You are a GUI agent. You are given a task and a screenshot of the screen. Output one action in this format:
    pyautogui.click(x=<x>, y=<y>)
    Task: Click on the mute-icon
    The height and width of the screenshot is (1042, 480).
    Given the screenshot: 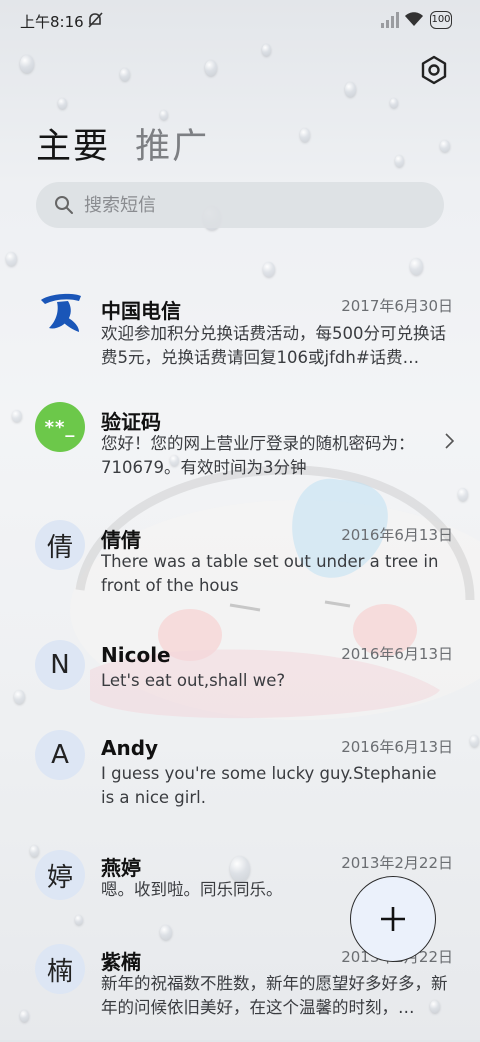 What is the action you would take?
    pyautogui.click(x=95, y=20)
    